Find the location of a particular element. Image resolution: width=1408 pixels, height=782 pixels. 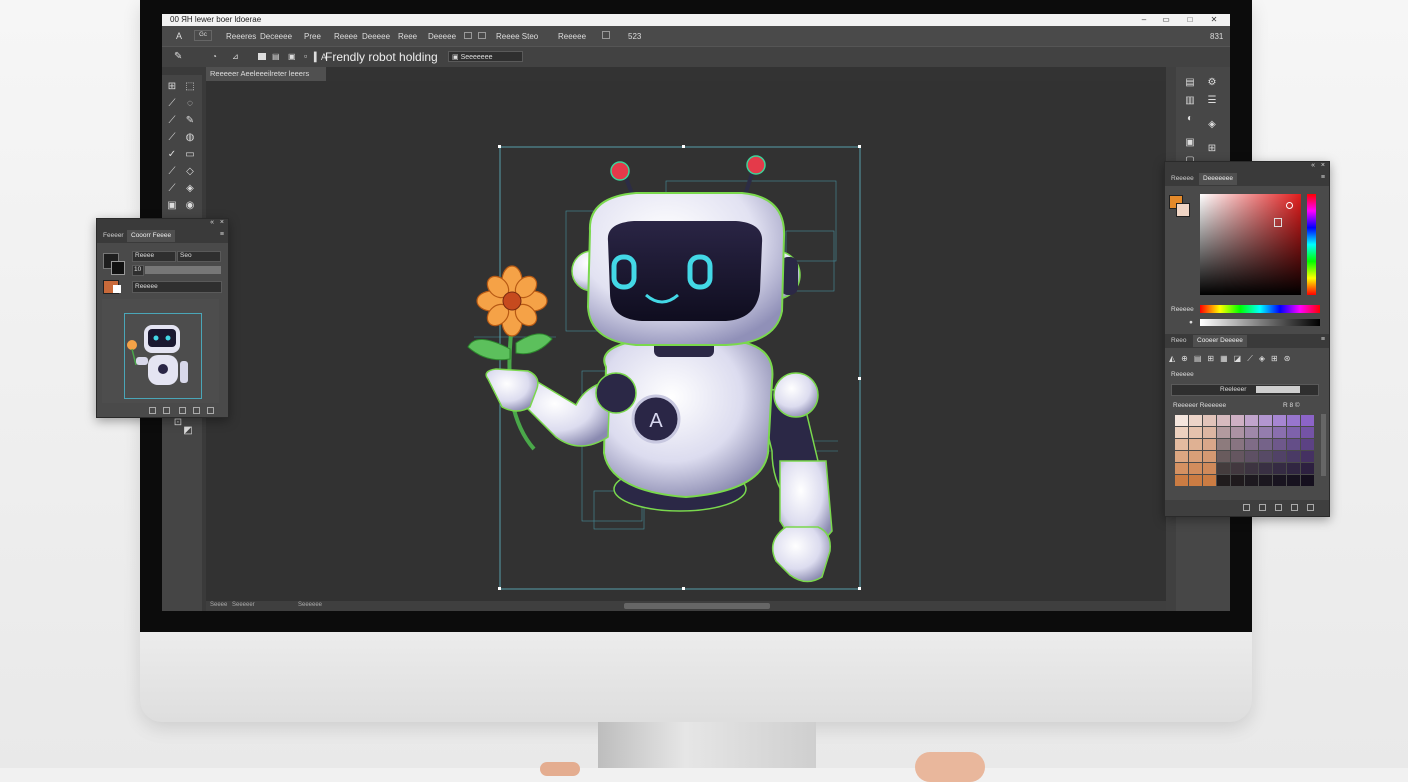

blend-mode-select: Reeee is located at coordinates (154, 256).